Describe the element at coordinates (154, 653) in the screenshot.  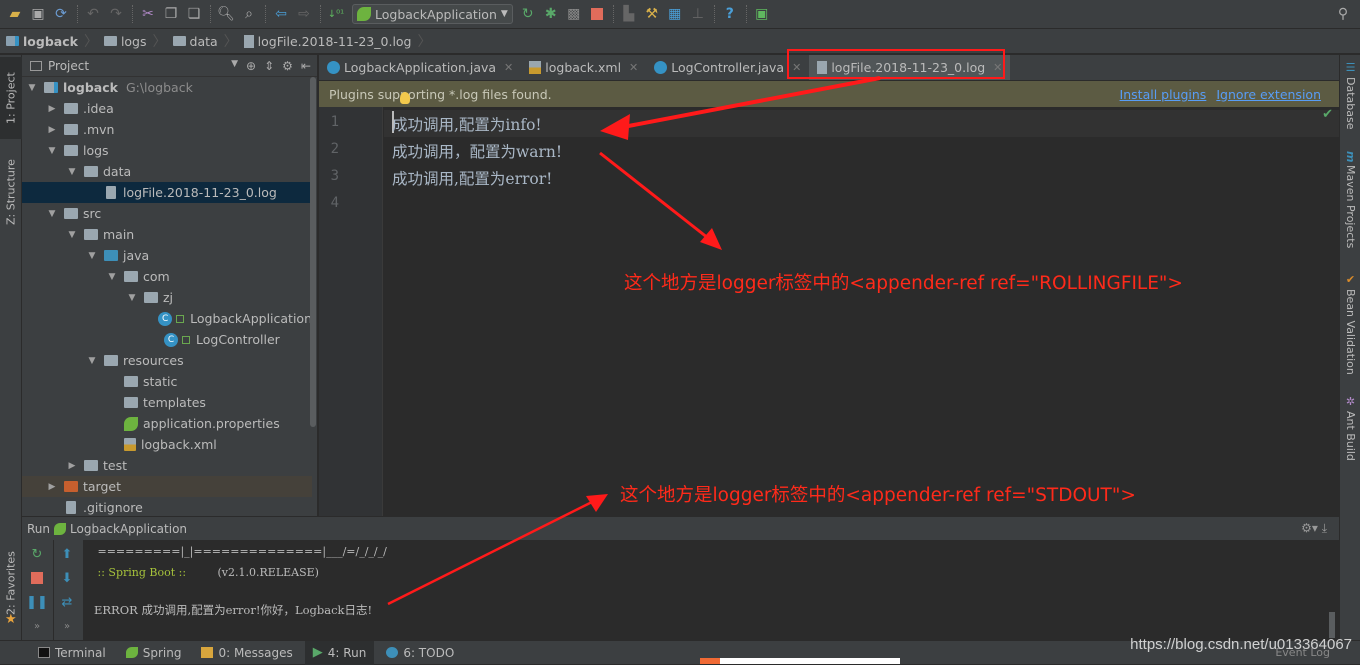
I see `bottom-tab-spring: Spring` at that location.